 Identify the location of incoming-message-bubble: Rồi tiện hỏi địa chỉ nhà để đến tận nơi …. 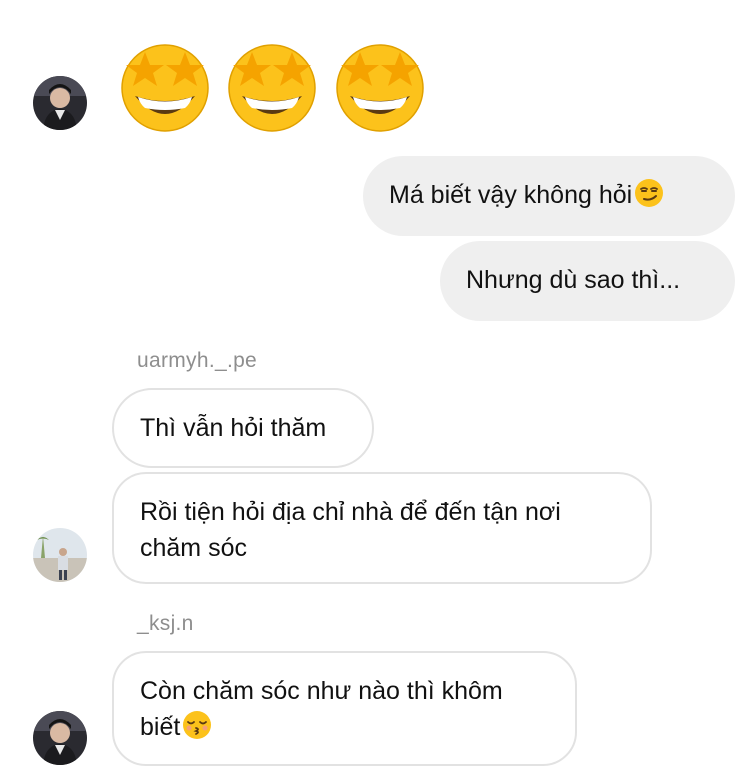
(382, 528).